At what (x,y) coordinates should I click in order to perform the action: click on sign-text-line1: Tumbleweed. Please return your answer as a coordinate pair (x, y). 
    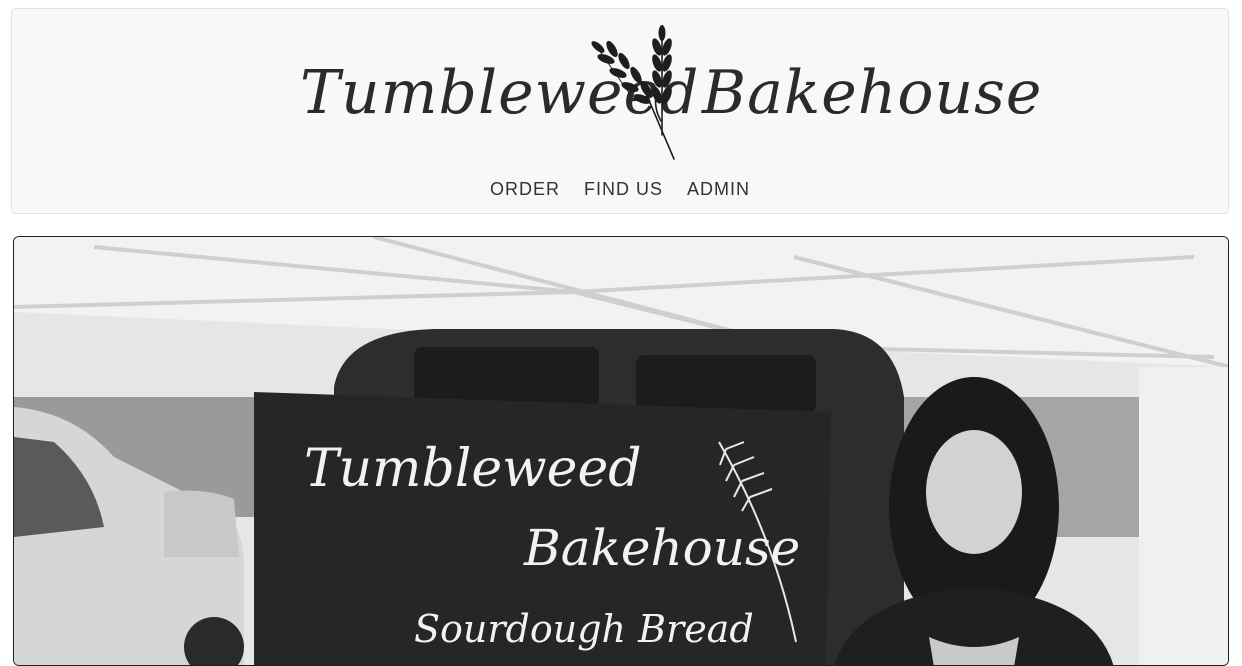
    Looking at the image, I should click on (473, 469).